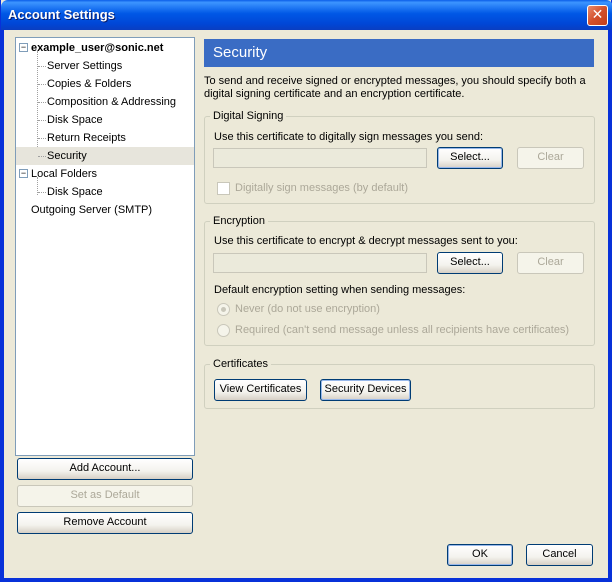  I want to click on tree-item-label: Return Receipts, so click(86, 138).